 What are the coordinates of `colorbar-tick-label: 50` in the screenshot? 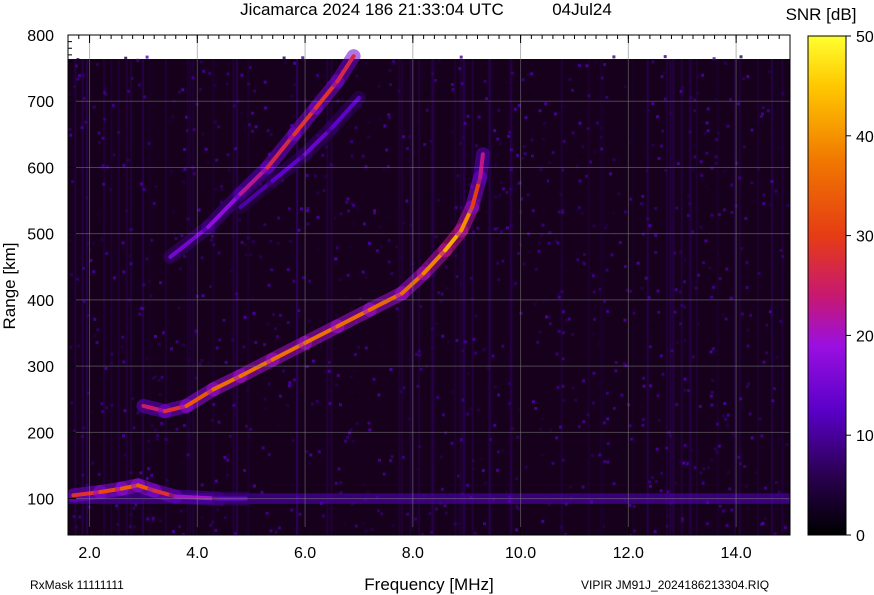 It's located at (865, 37).